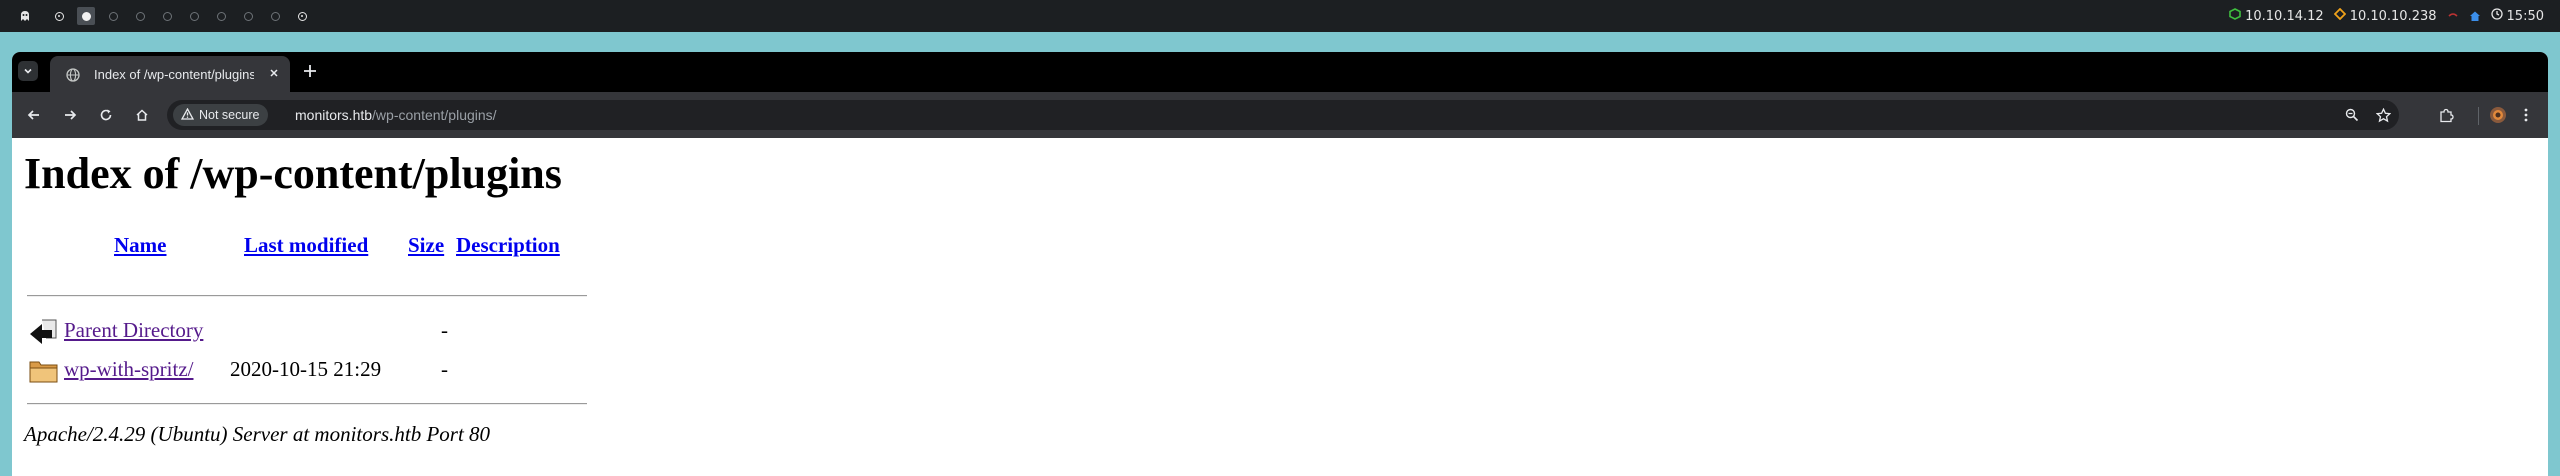 Image resolution: width=2560 pixels, height=476 pixels. What do you see at coordinates (2446, 115) in the screenshot?
I see `extensions-icon` at bounding box center [2446, 115].